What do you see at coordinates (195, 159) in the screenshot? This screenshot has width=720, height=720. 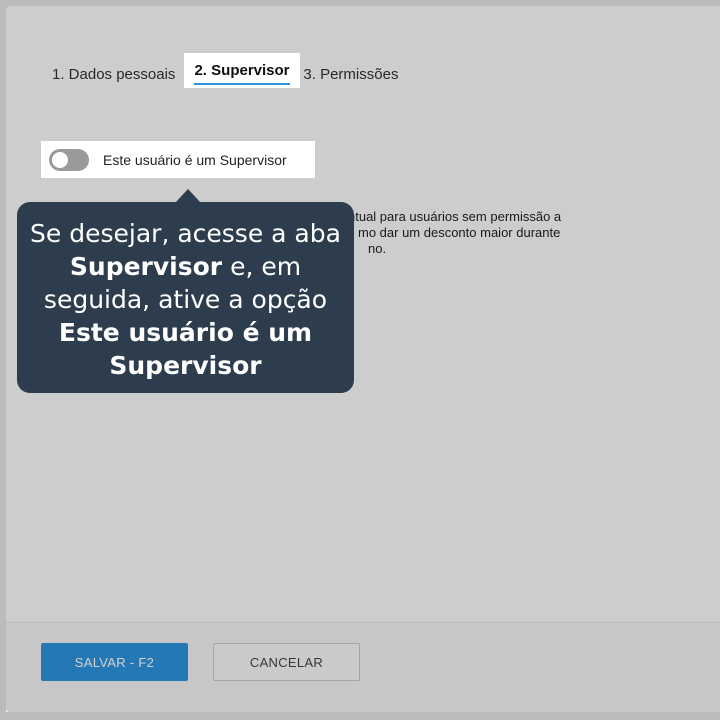 I see `supervisor-toggle-label: Este usuário é um Supervisor` at bounding box center [195, 159].